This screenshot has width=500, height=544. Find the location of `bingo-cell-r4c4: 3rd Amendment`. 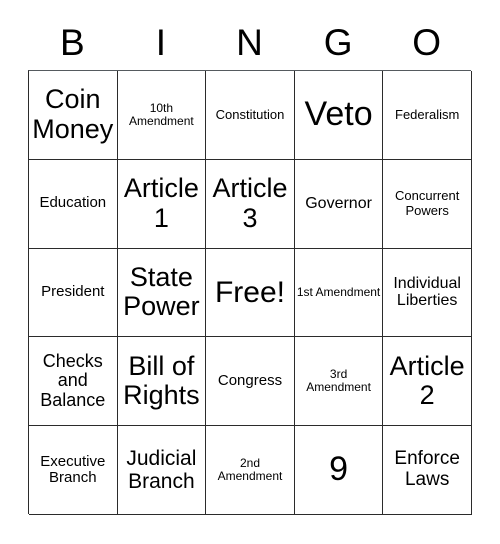

bingo-cell-r4c4: 3rd Amendment is located at coordinates (339, 382).